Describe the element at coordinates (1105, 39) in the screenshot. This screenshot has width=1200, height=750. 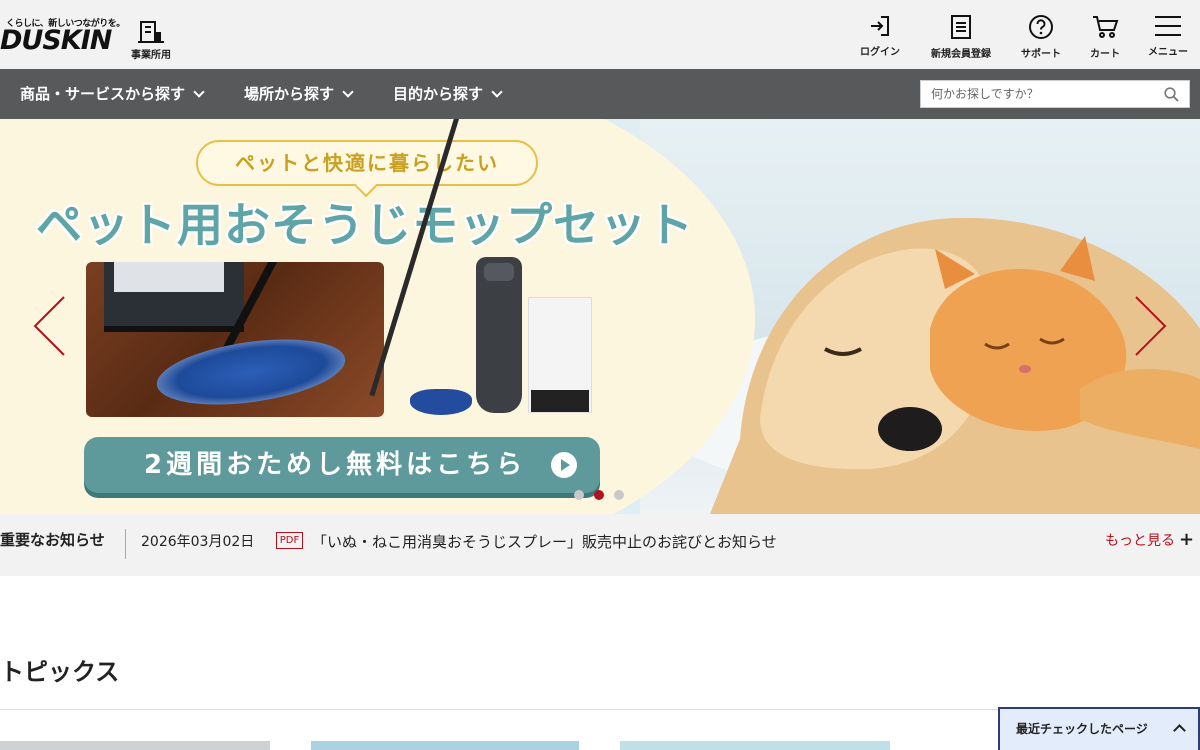
I see `cart-button: カート` at that location.